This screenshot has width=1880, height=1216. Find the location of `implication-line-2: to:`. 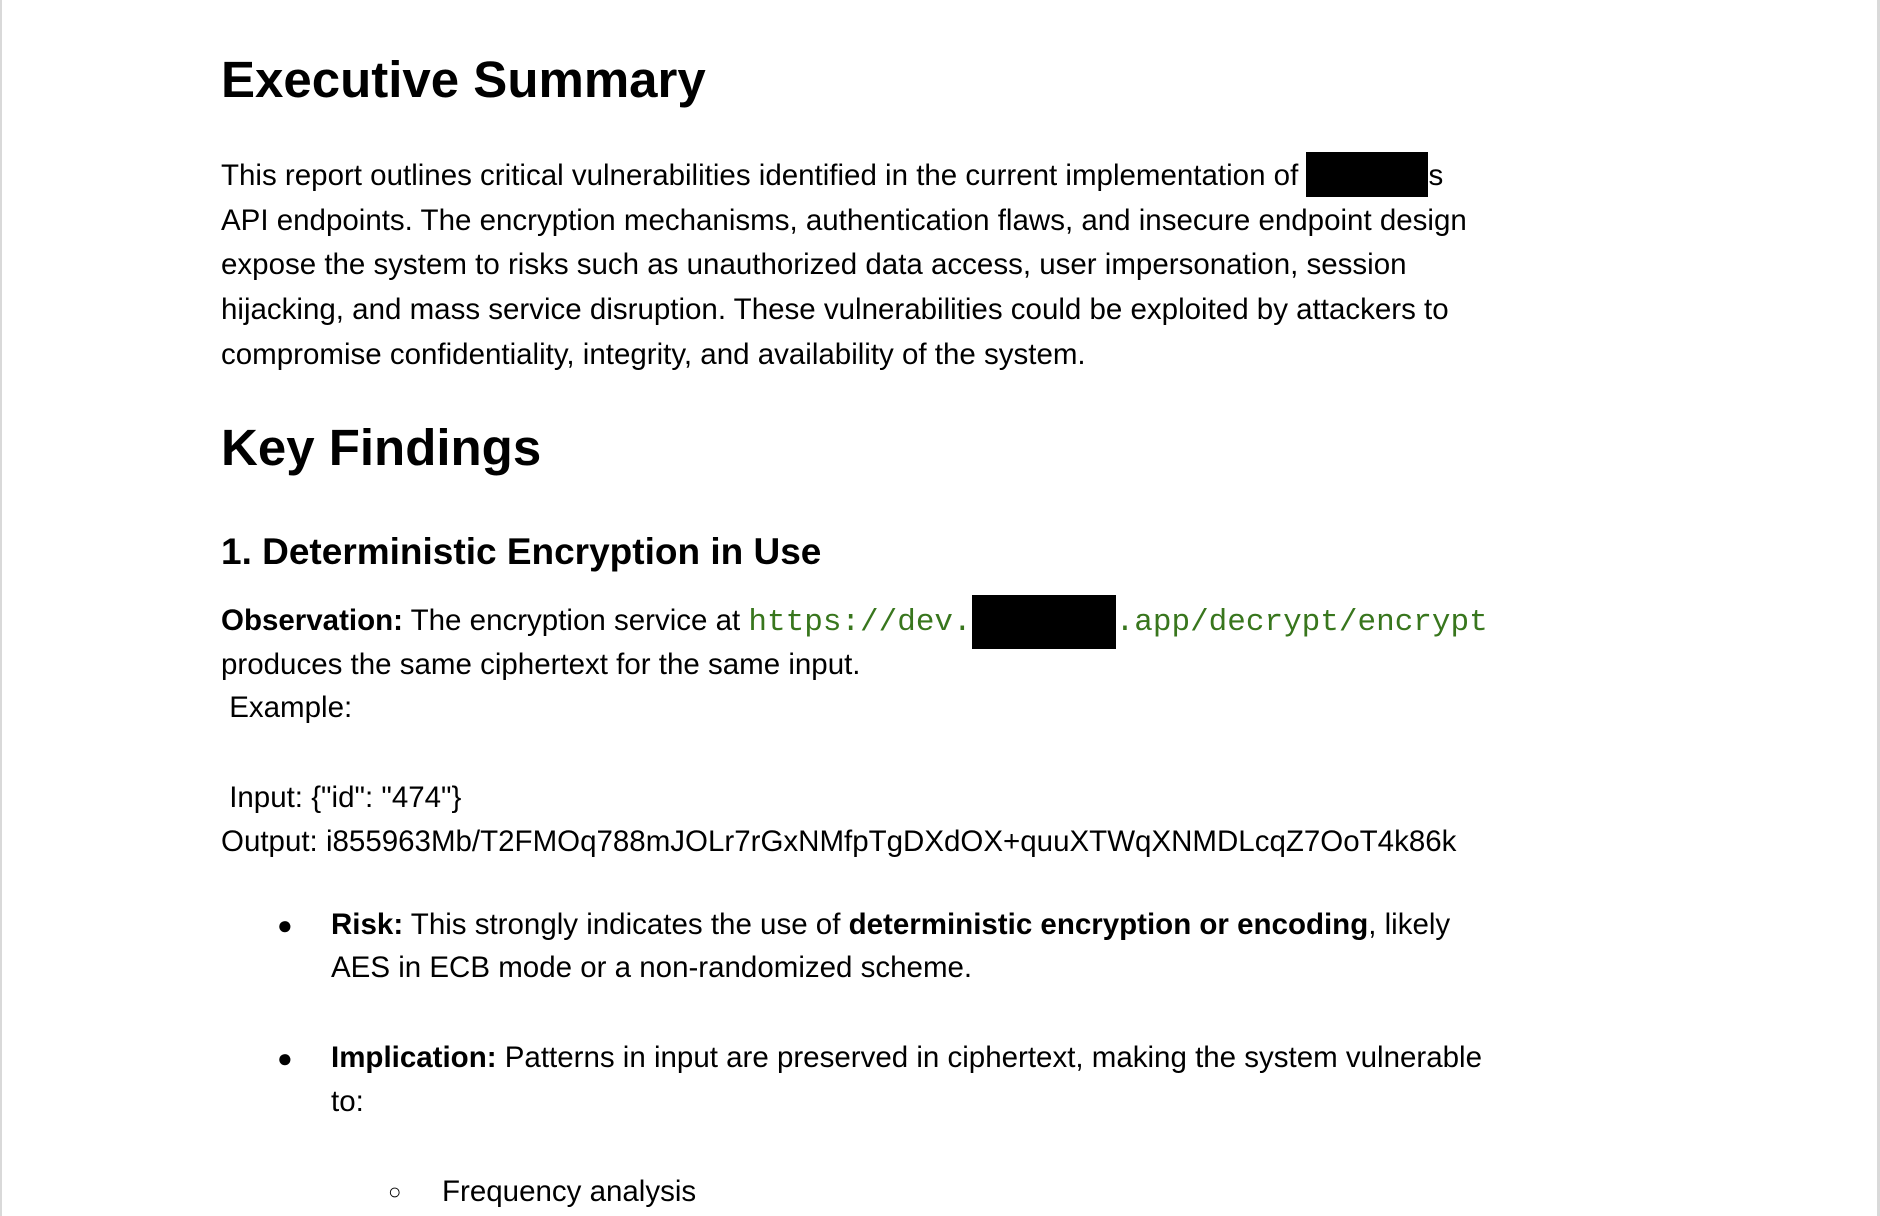

implication-line-2: to: is located at coordinates (347, 1101).